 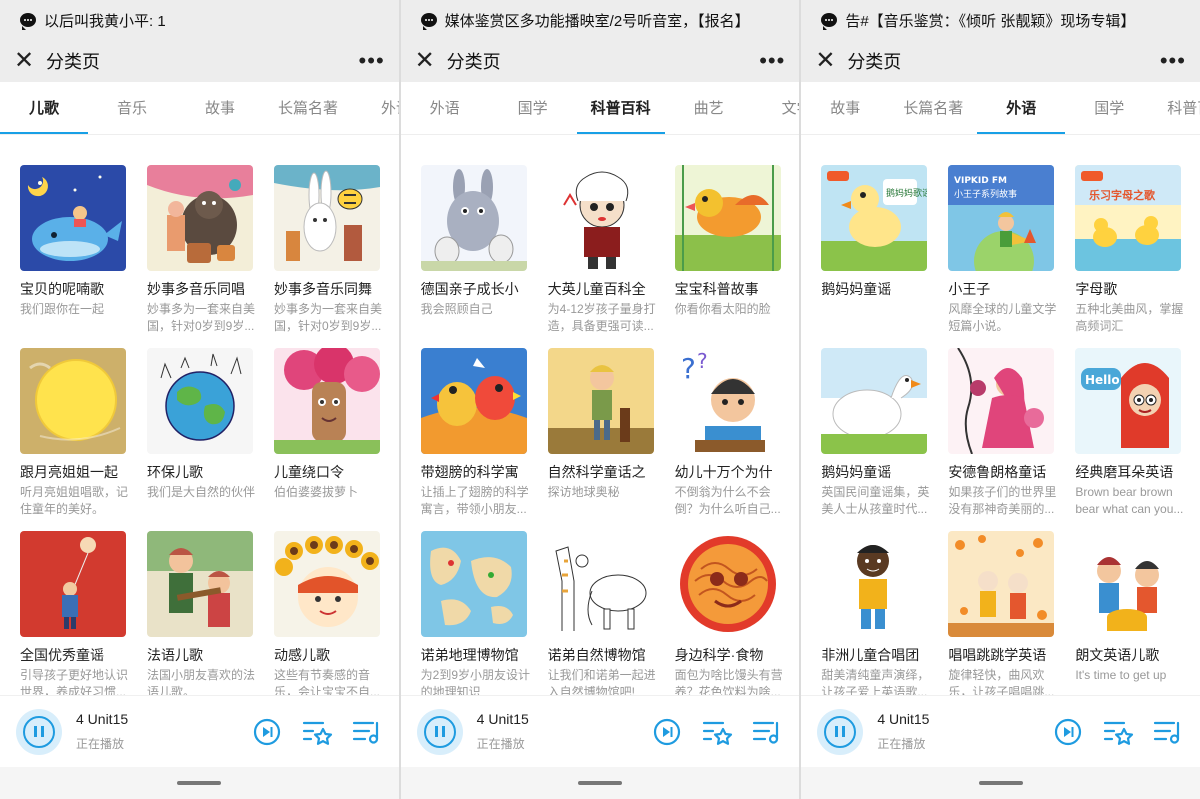 I want to click on album-card: 朗文英语儿歌 It's time to get up, so click(x=1131, y=616).